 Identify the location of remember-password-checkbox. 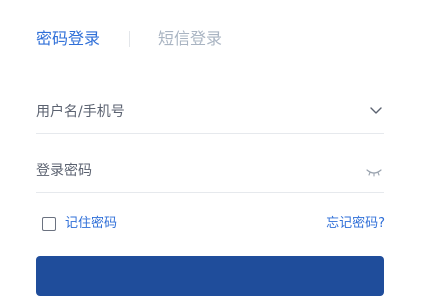
(49, 224).